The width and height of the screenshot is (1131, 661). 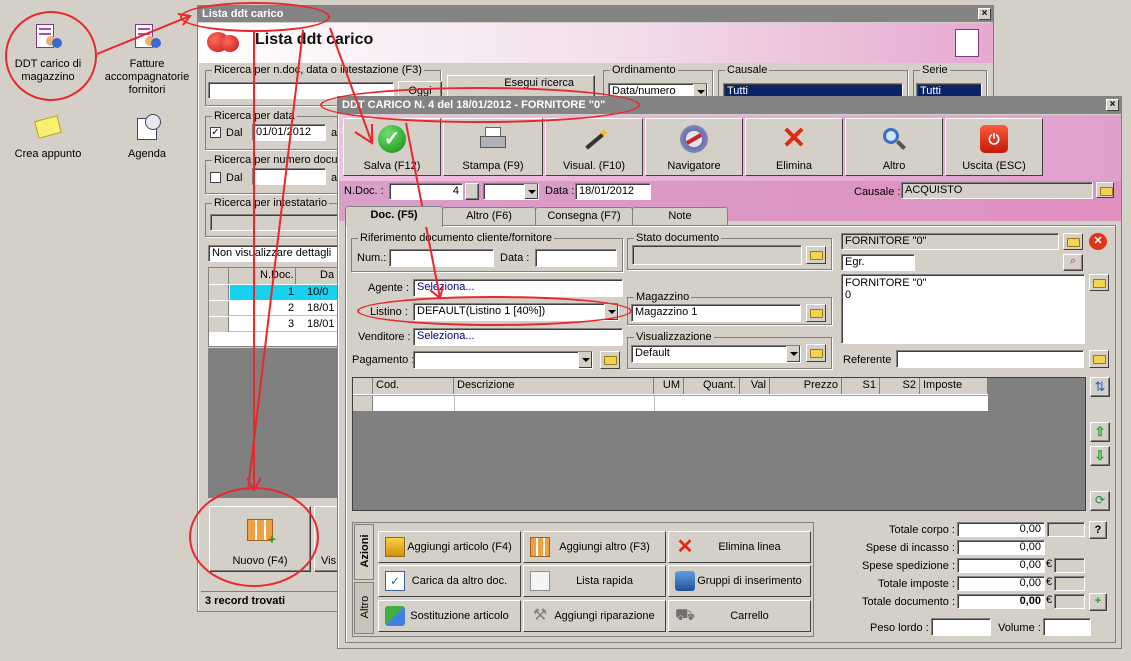 What do you see at coordinates (994, 147) in the screenshot?
I see `uscita-button: ⏻ Uscita (ESC)` at bounding box center [994, 147].